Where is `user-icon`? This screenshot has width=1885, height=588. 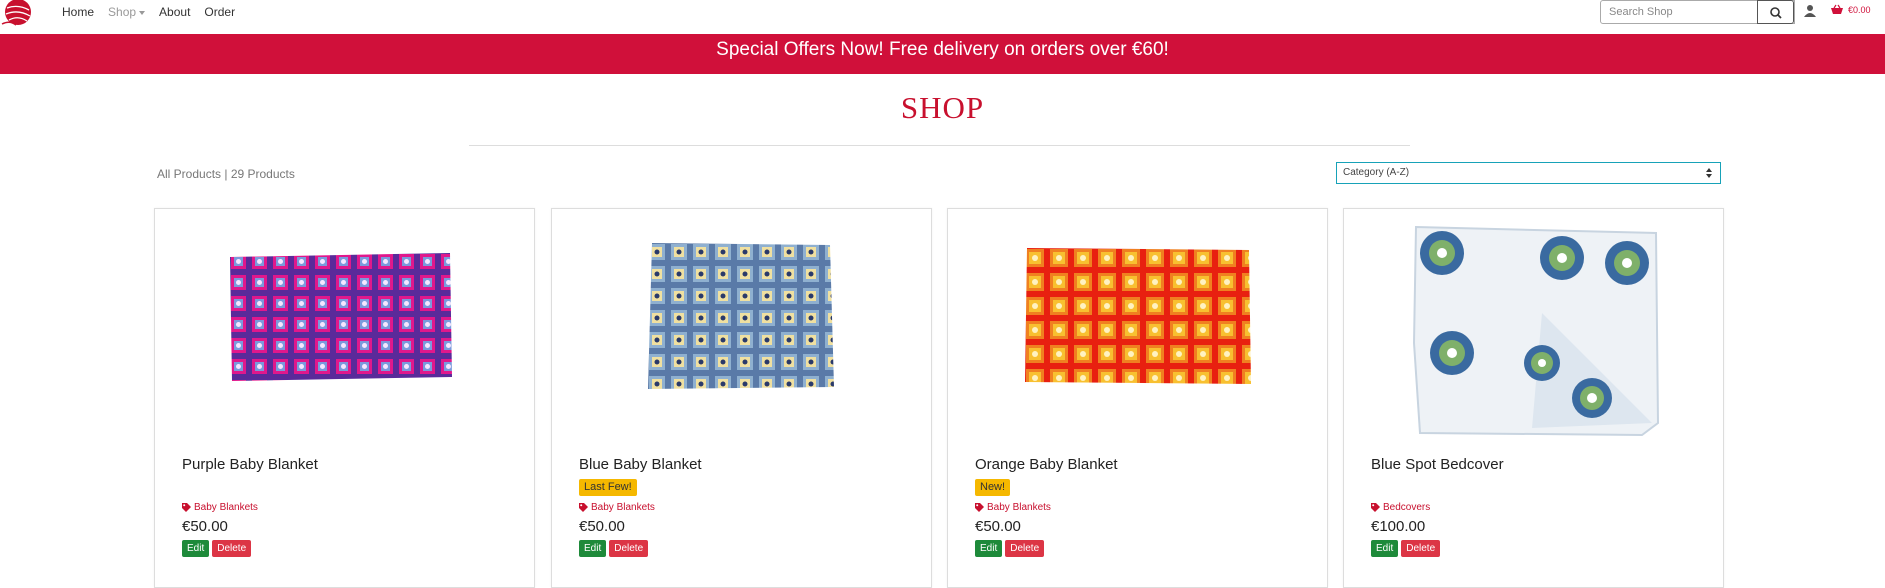 user-icon is located at coordinates (1810, 11).